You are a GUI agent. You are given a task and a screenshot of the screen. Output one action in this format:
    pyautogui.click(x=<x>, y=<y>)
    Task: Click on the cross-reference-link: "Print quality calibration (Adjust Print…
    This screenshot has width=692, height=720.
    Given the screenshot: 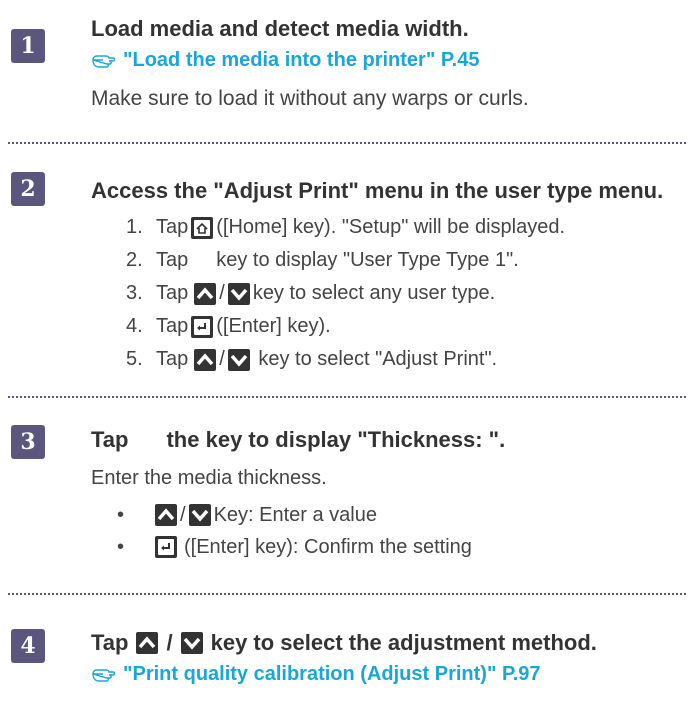 What is the action you would take?
    pyautogui.click(x=316, y=674)
    